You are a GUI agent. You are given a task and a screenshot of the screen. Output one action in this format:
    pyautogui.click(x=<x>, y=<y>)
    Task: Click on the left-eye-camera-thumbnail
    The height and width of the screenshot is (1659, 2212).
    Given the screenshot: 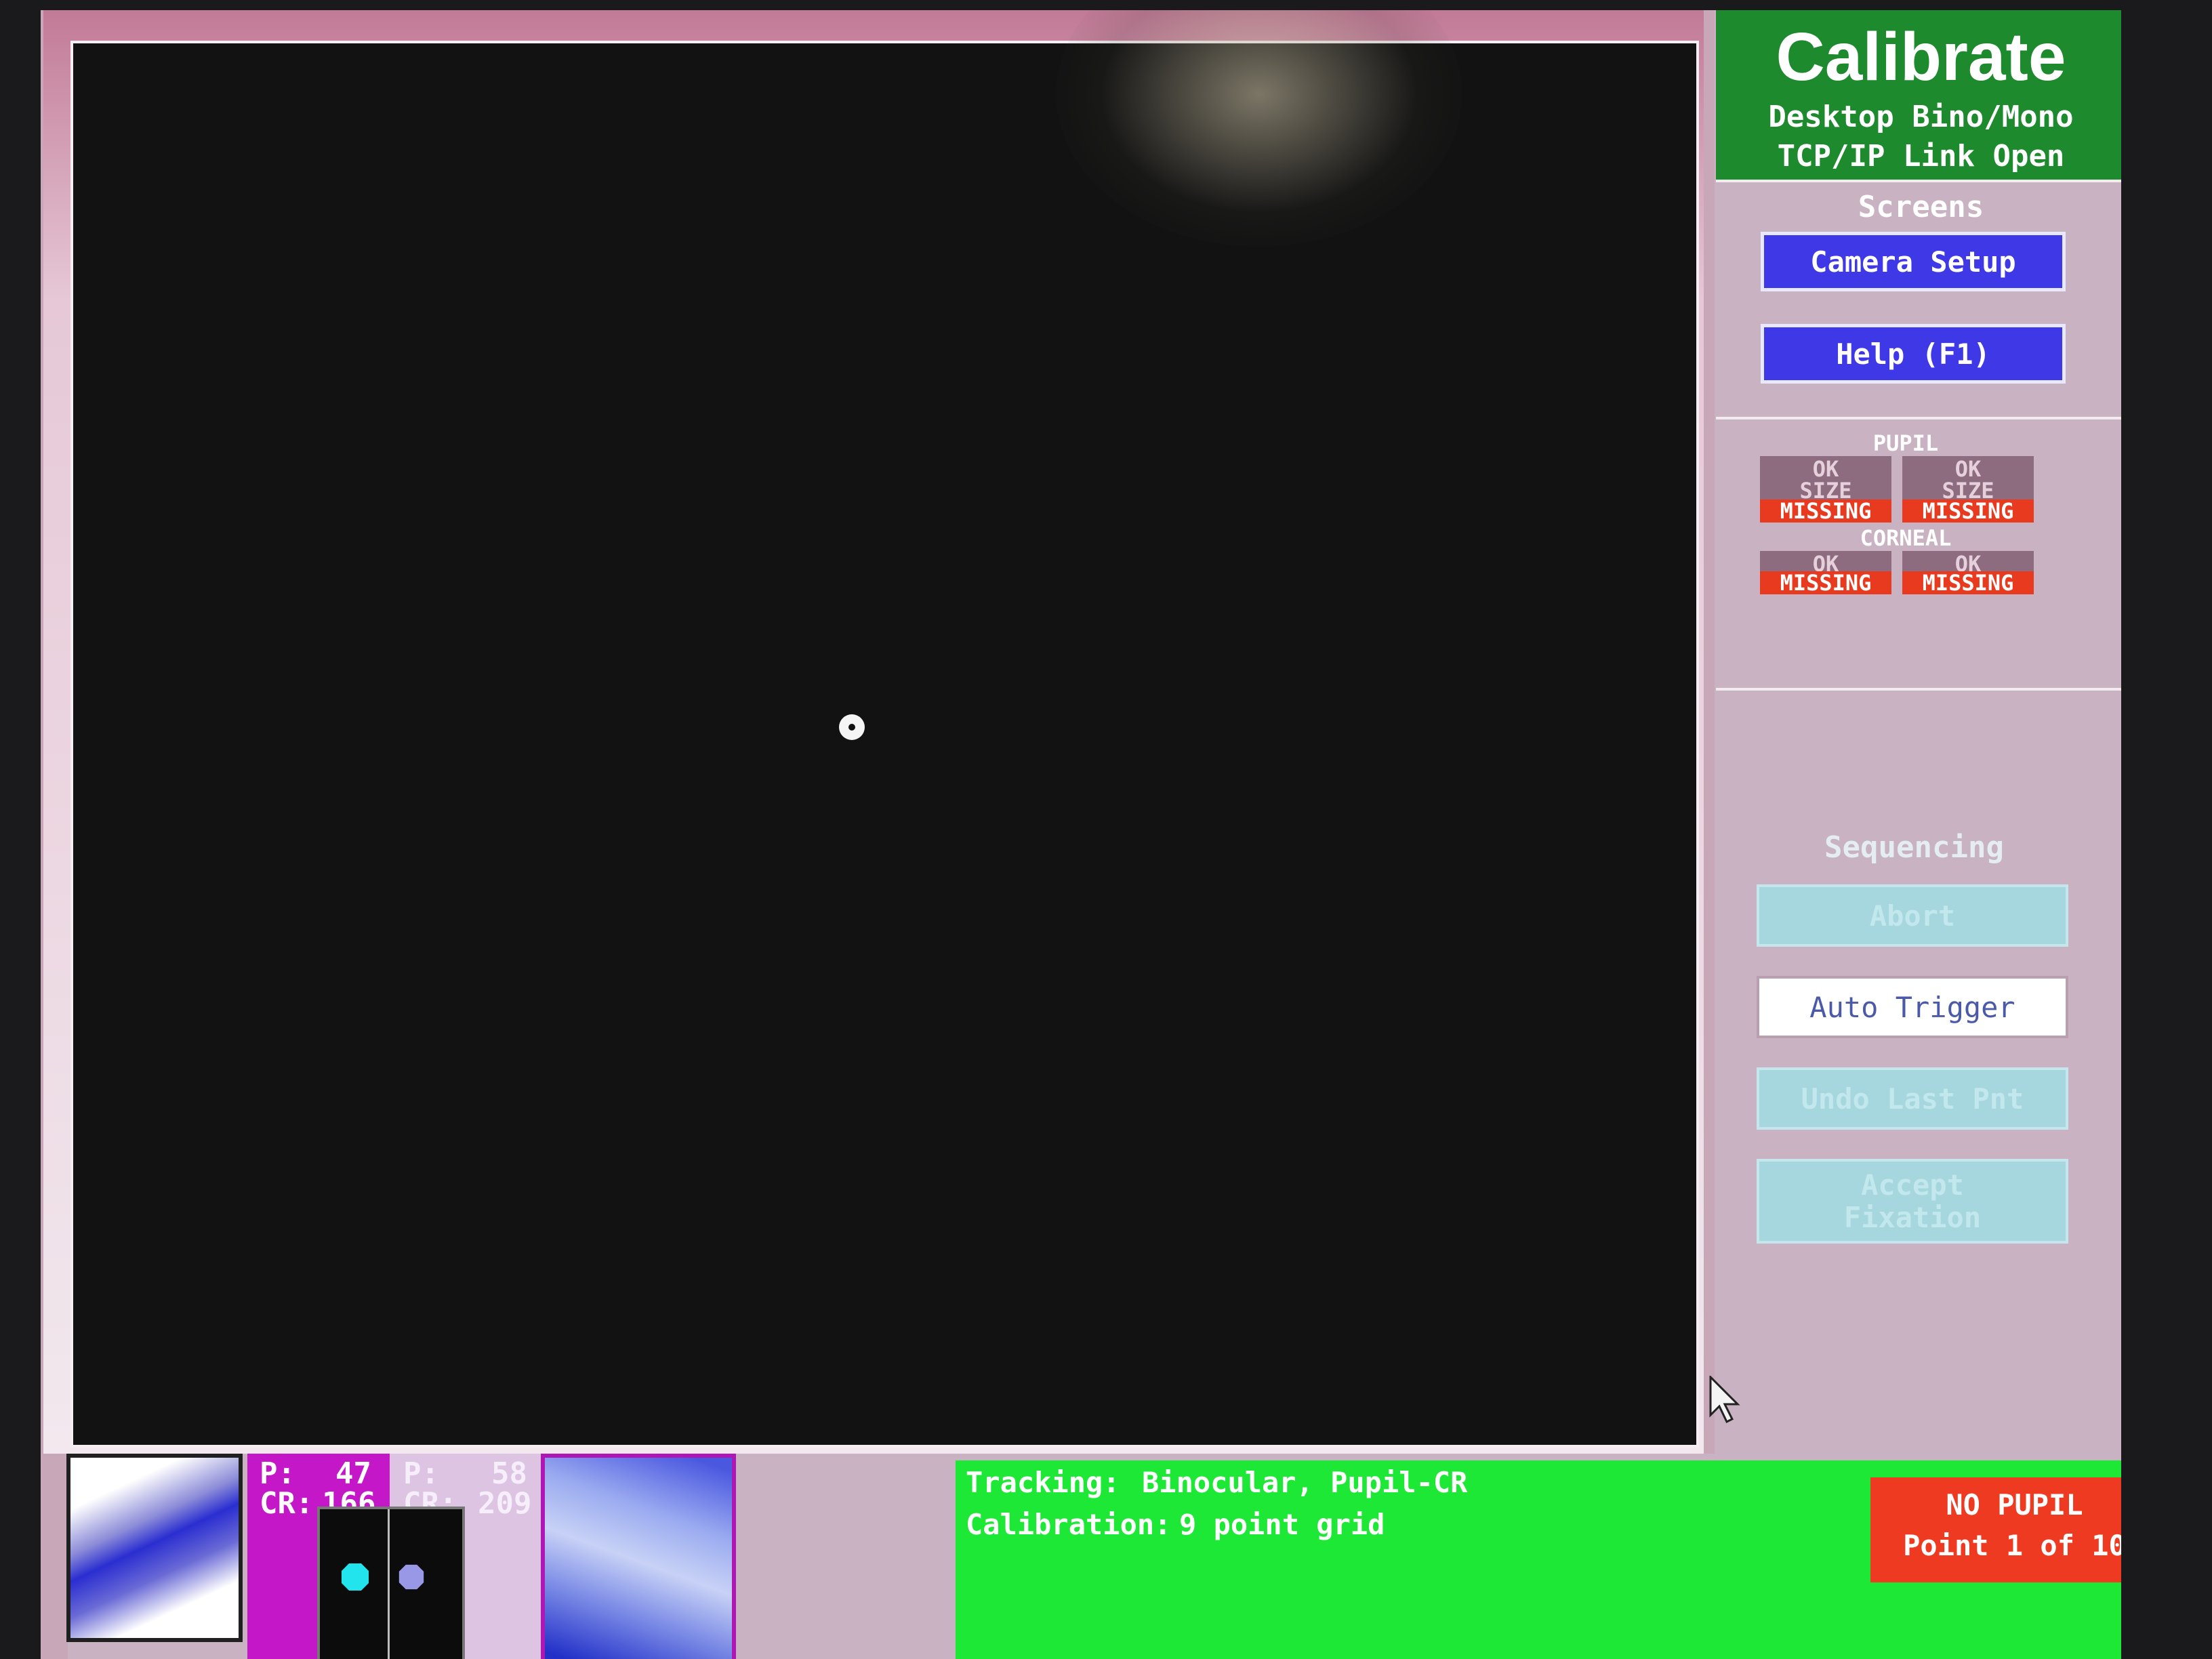 What is the action you would take?
    pyautogui.click(x=155, y=1548)
    